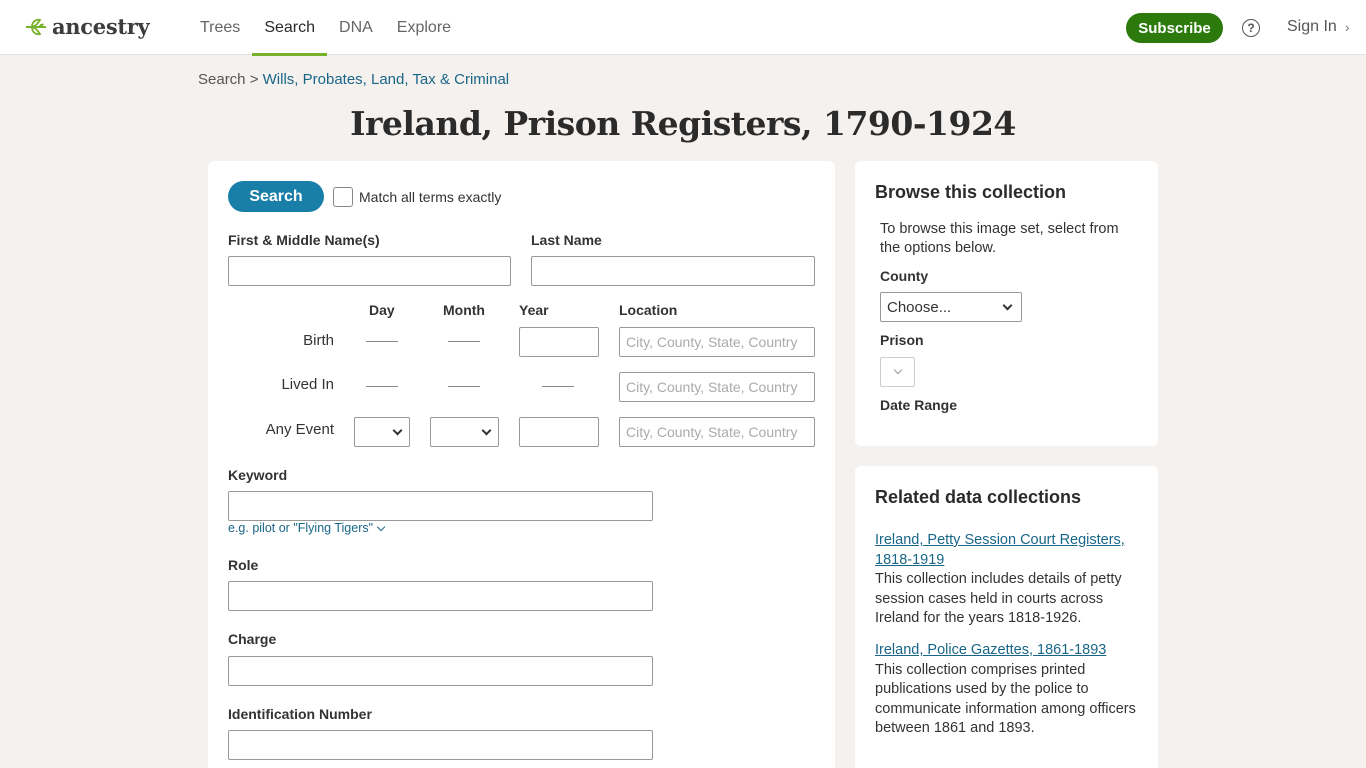 The width and height of the screenshot is (1366, 768). What do you see at coordinates (534, 310) in the screenshot?
I see `year-column-label: Year` at bounding box center [534, 310].